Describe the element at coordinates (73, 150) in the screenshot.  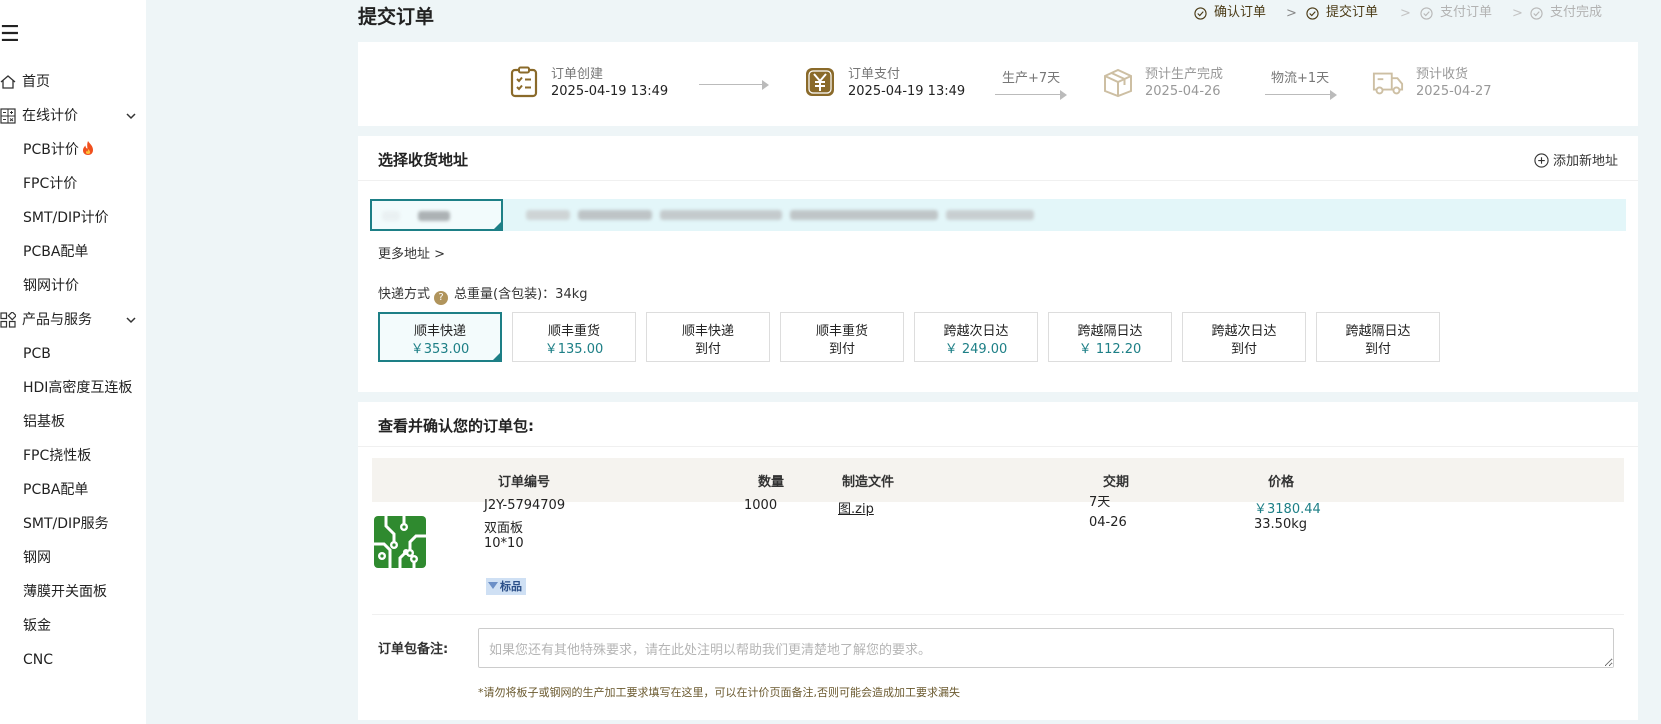
I see `sidebar-item-pcb-quote: PCB计价` at that location.